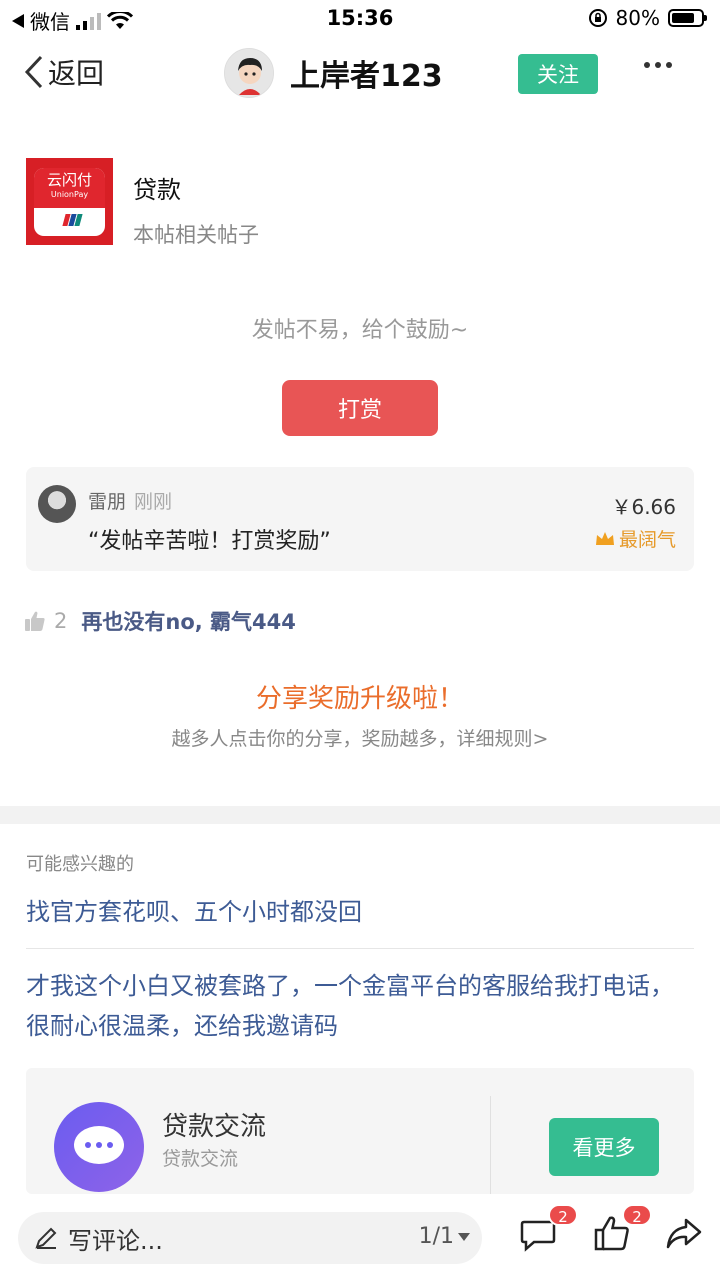  I want to click on likes-row: 2 再也没有no, 霸气444, so click(160, 621).